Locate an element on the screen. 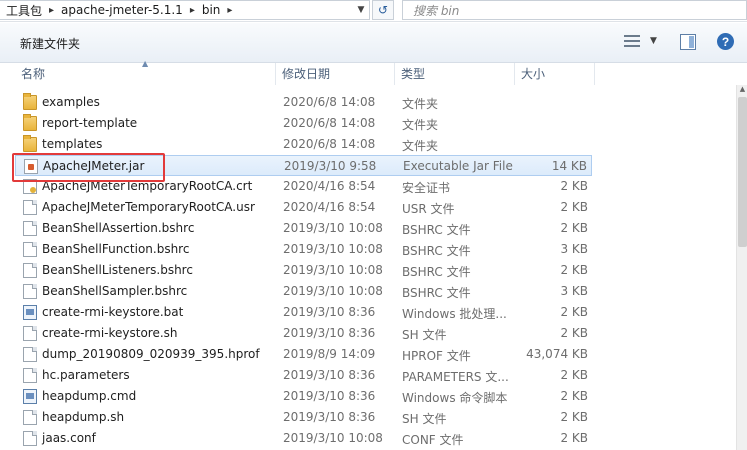 The width and height of the screenshot is (747, 450). refresh-button: ↺ is located at coordinates (383, 10).